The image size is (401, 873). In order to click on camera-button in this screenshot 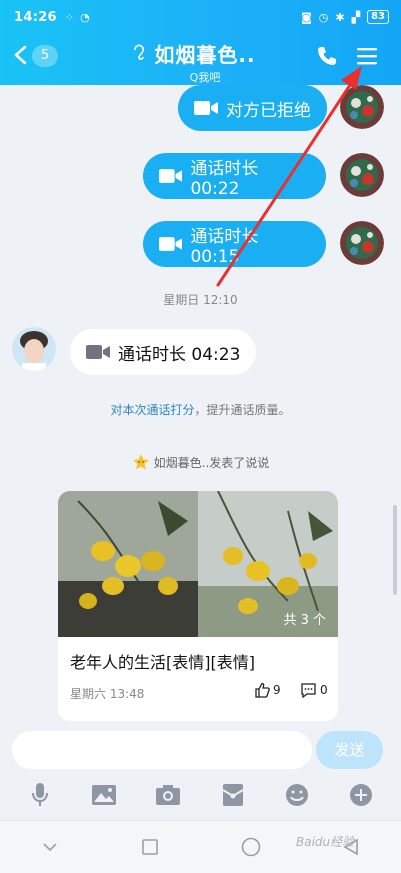, I will do `click(168, 795)`.